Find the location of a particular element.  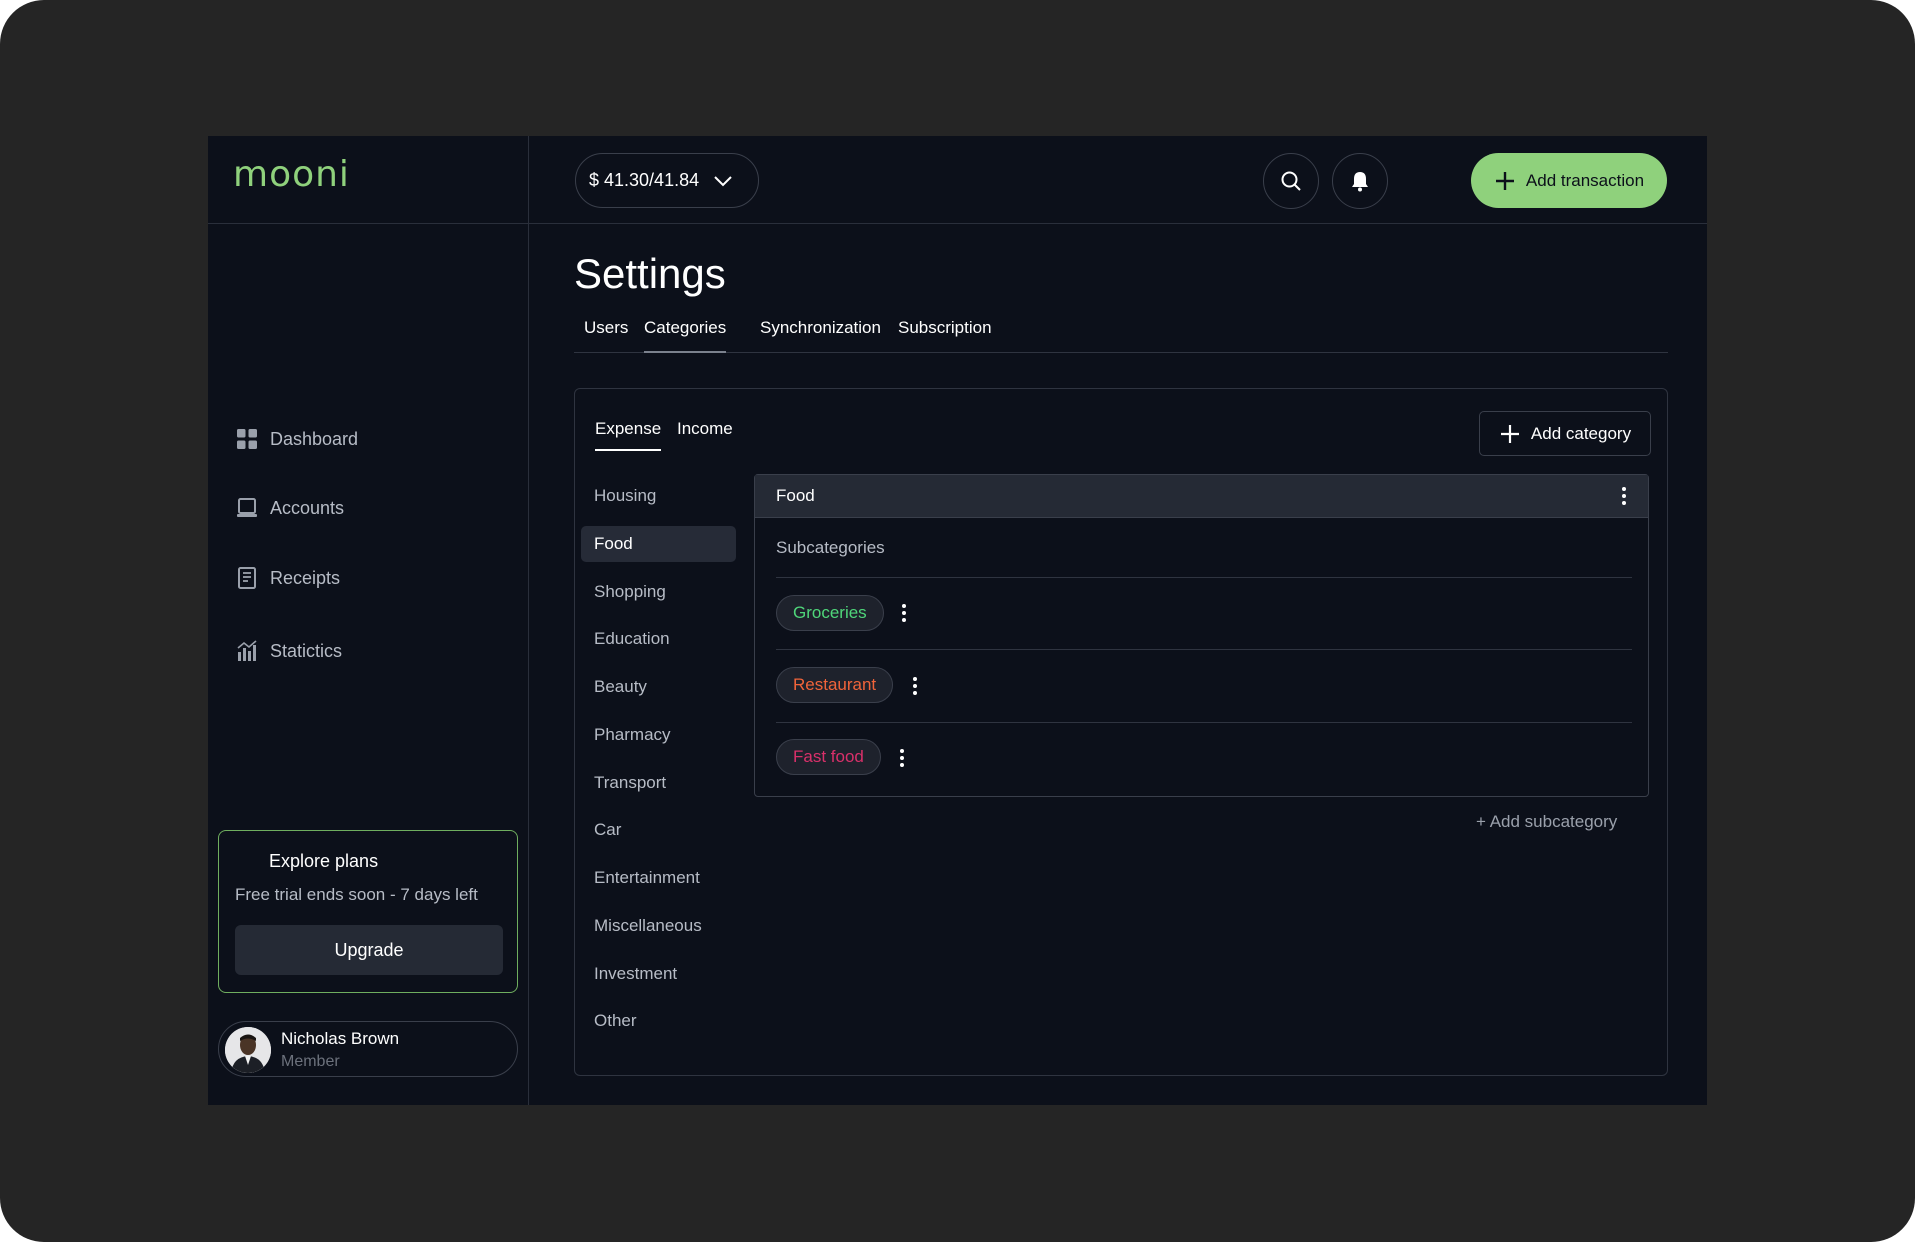

logo-area: mooni is located at coordinates (368, 180).